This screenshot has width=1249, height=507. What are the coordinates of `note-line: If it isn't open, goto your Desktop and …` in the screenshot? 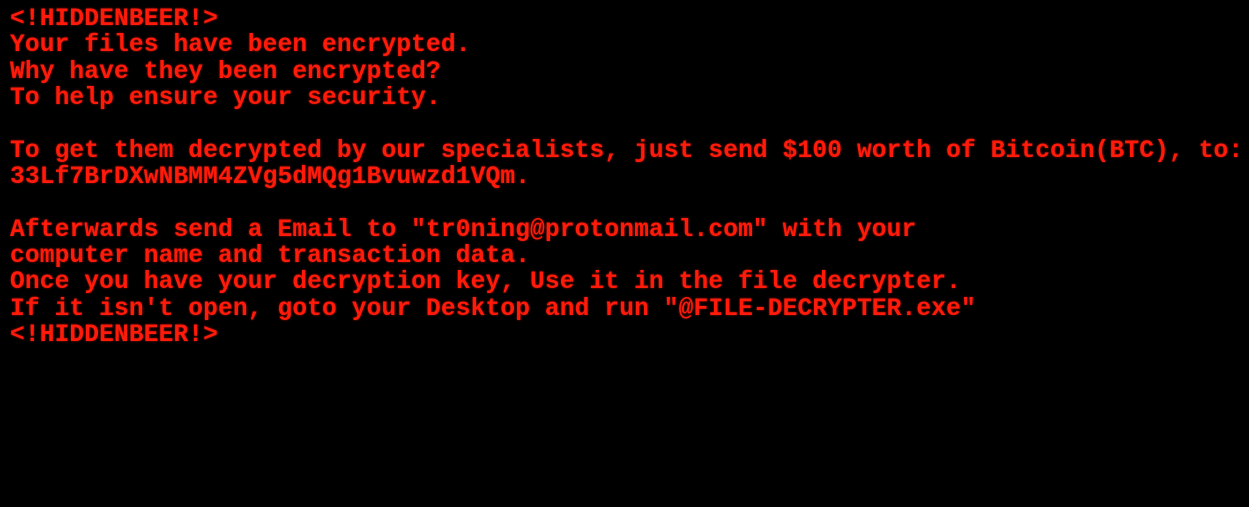 It's located at (493, 309).